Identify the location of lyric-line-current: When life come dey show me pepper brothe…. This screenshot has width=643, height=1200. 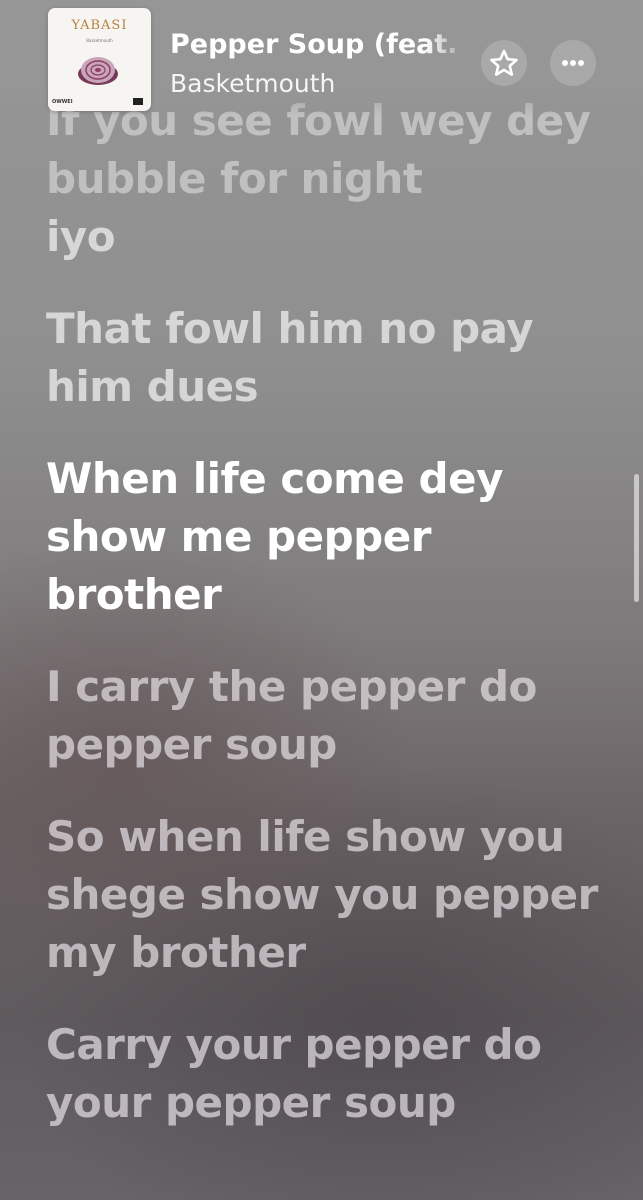
(326, 537).